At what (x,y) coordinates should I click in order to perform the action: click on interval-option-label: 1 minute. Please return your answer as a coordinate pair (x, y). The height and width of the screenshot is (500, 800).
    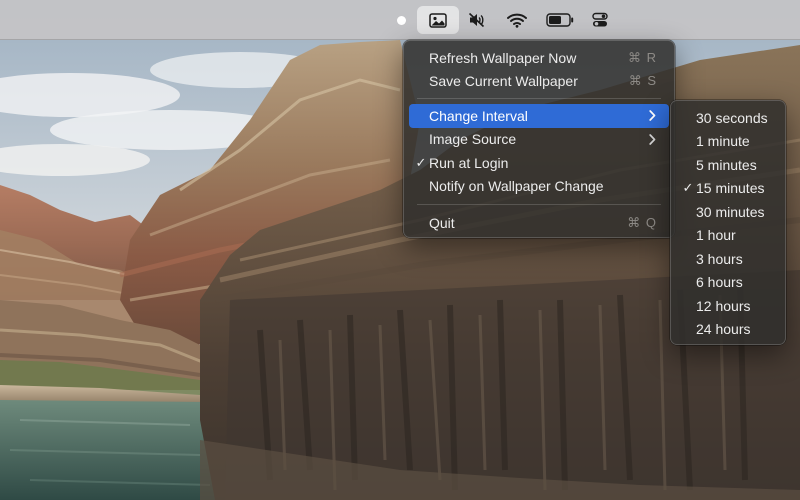
    Looking at the image, I should click on (723, 141).